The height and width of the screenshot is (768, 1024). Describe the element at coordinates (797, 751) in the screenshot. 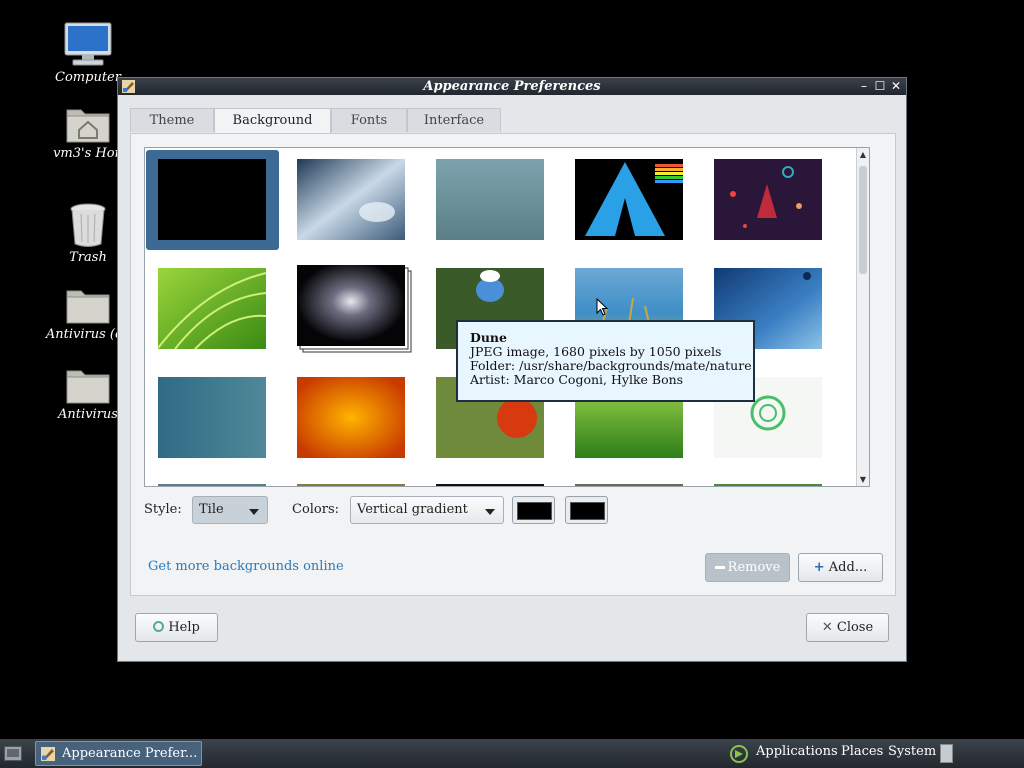

I see `applications-menu: Applications` at that location.